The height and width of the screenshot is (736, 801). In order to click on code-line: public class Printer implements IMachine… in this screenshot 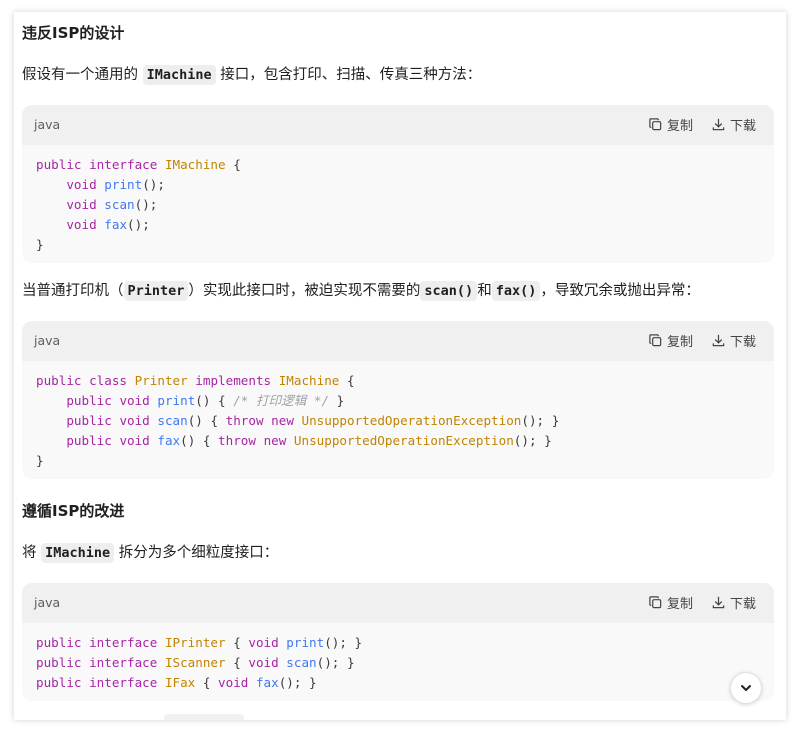, I will do `click(398, 381)`.